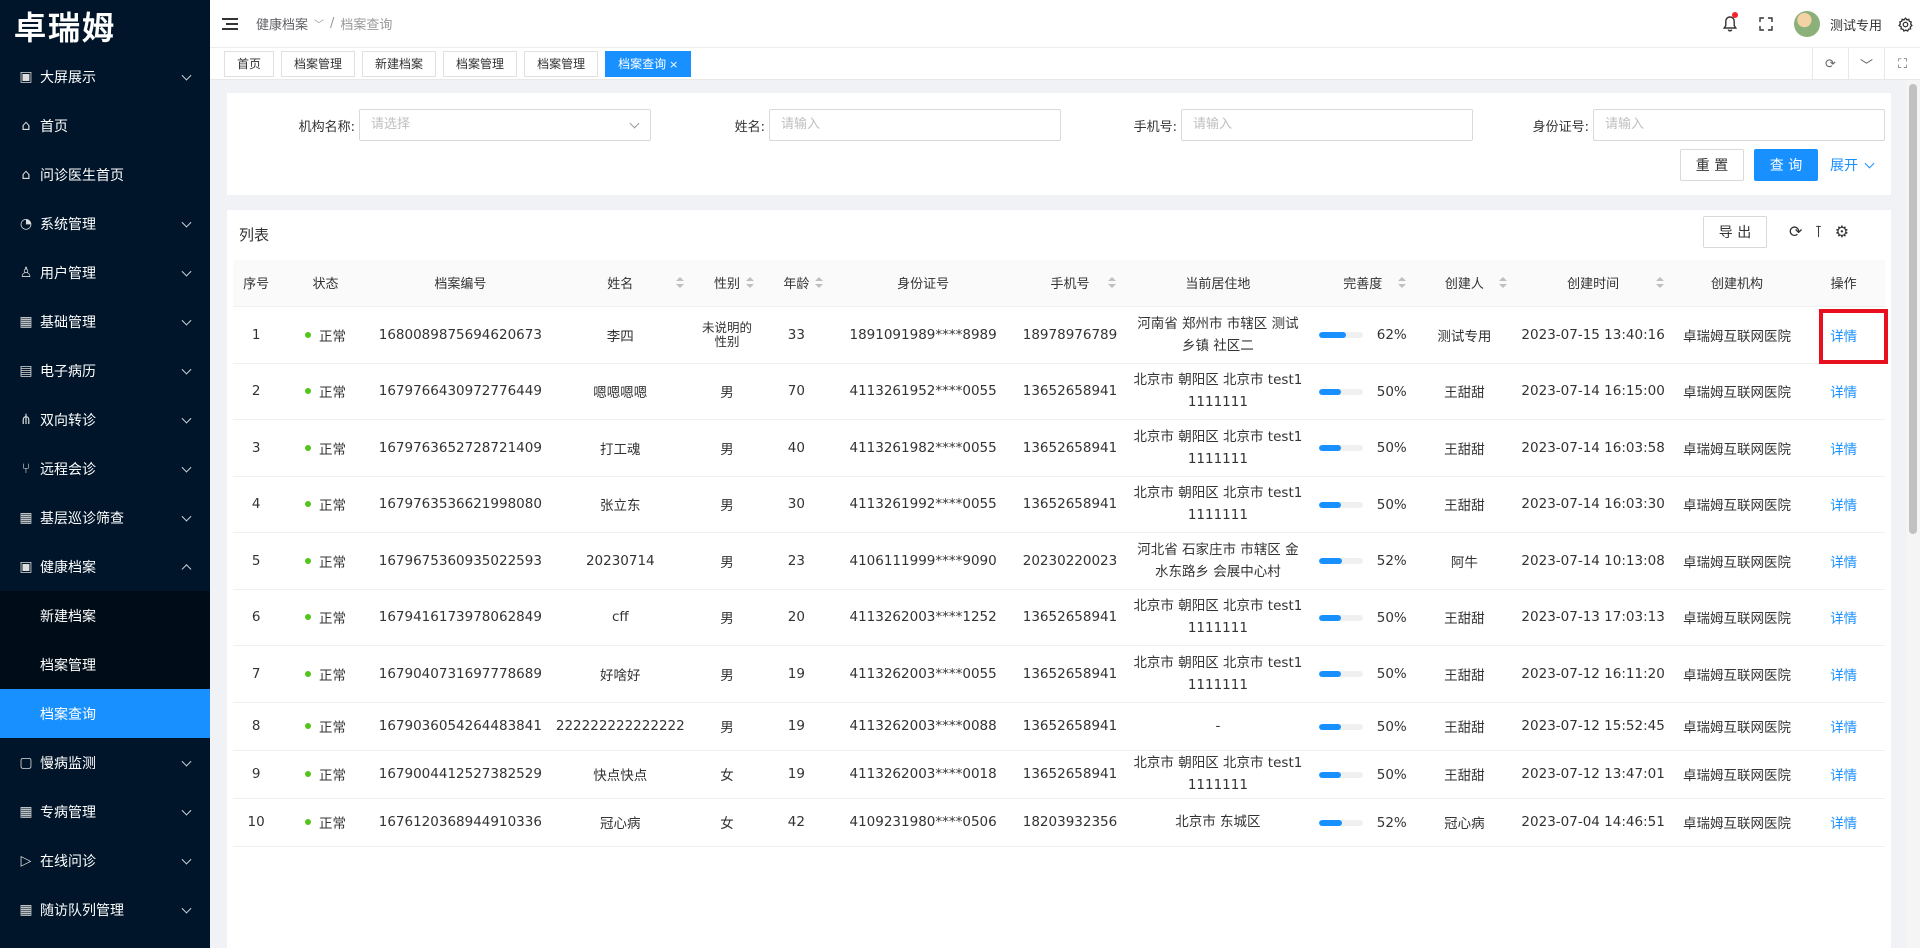 This screenshot has width=1920, height=948. What do you see at coordinates (105, 860) in the screenshot?
I see `sidebar-item: ▷ 在线问诊` at bounding box center [105, 860].